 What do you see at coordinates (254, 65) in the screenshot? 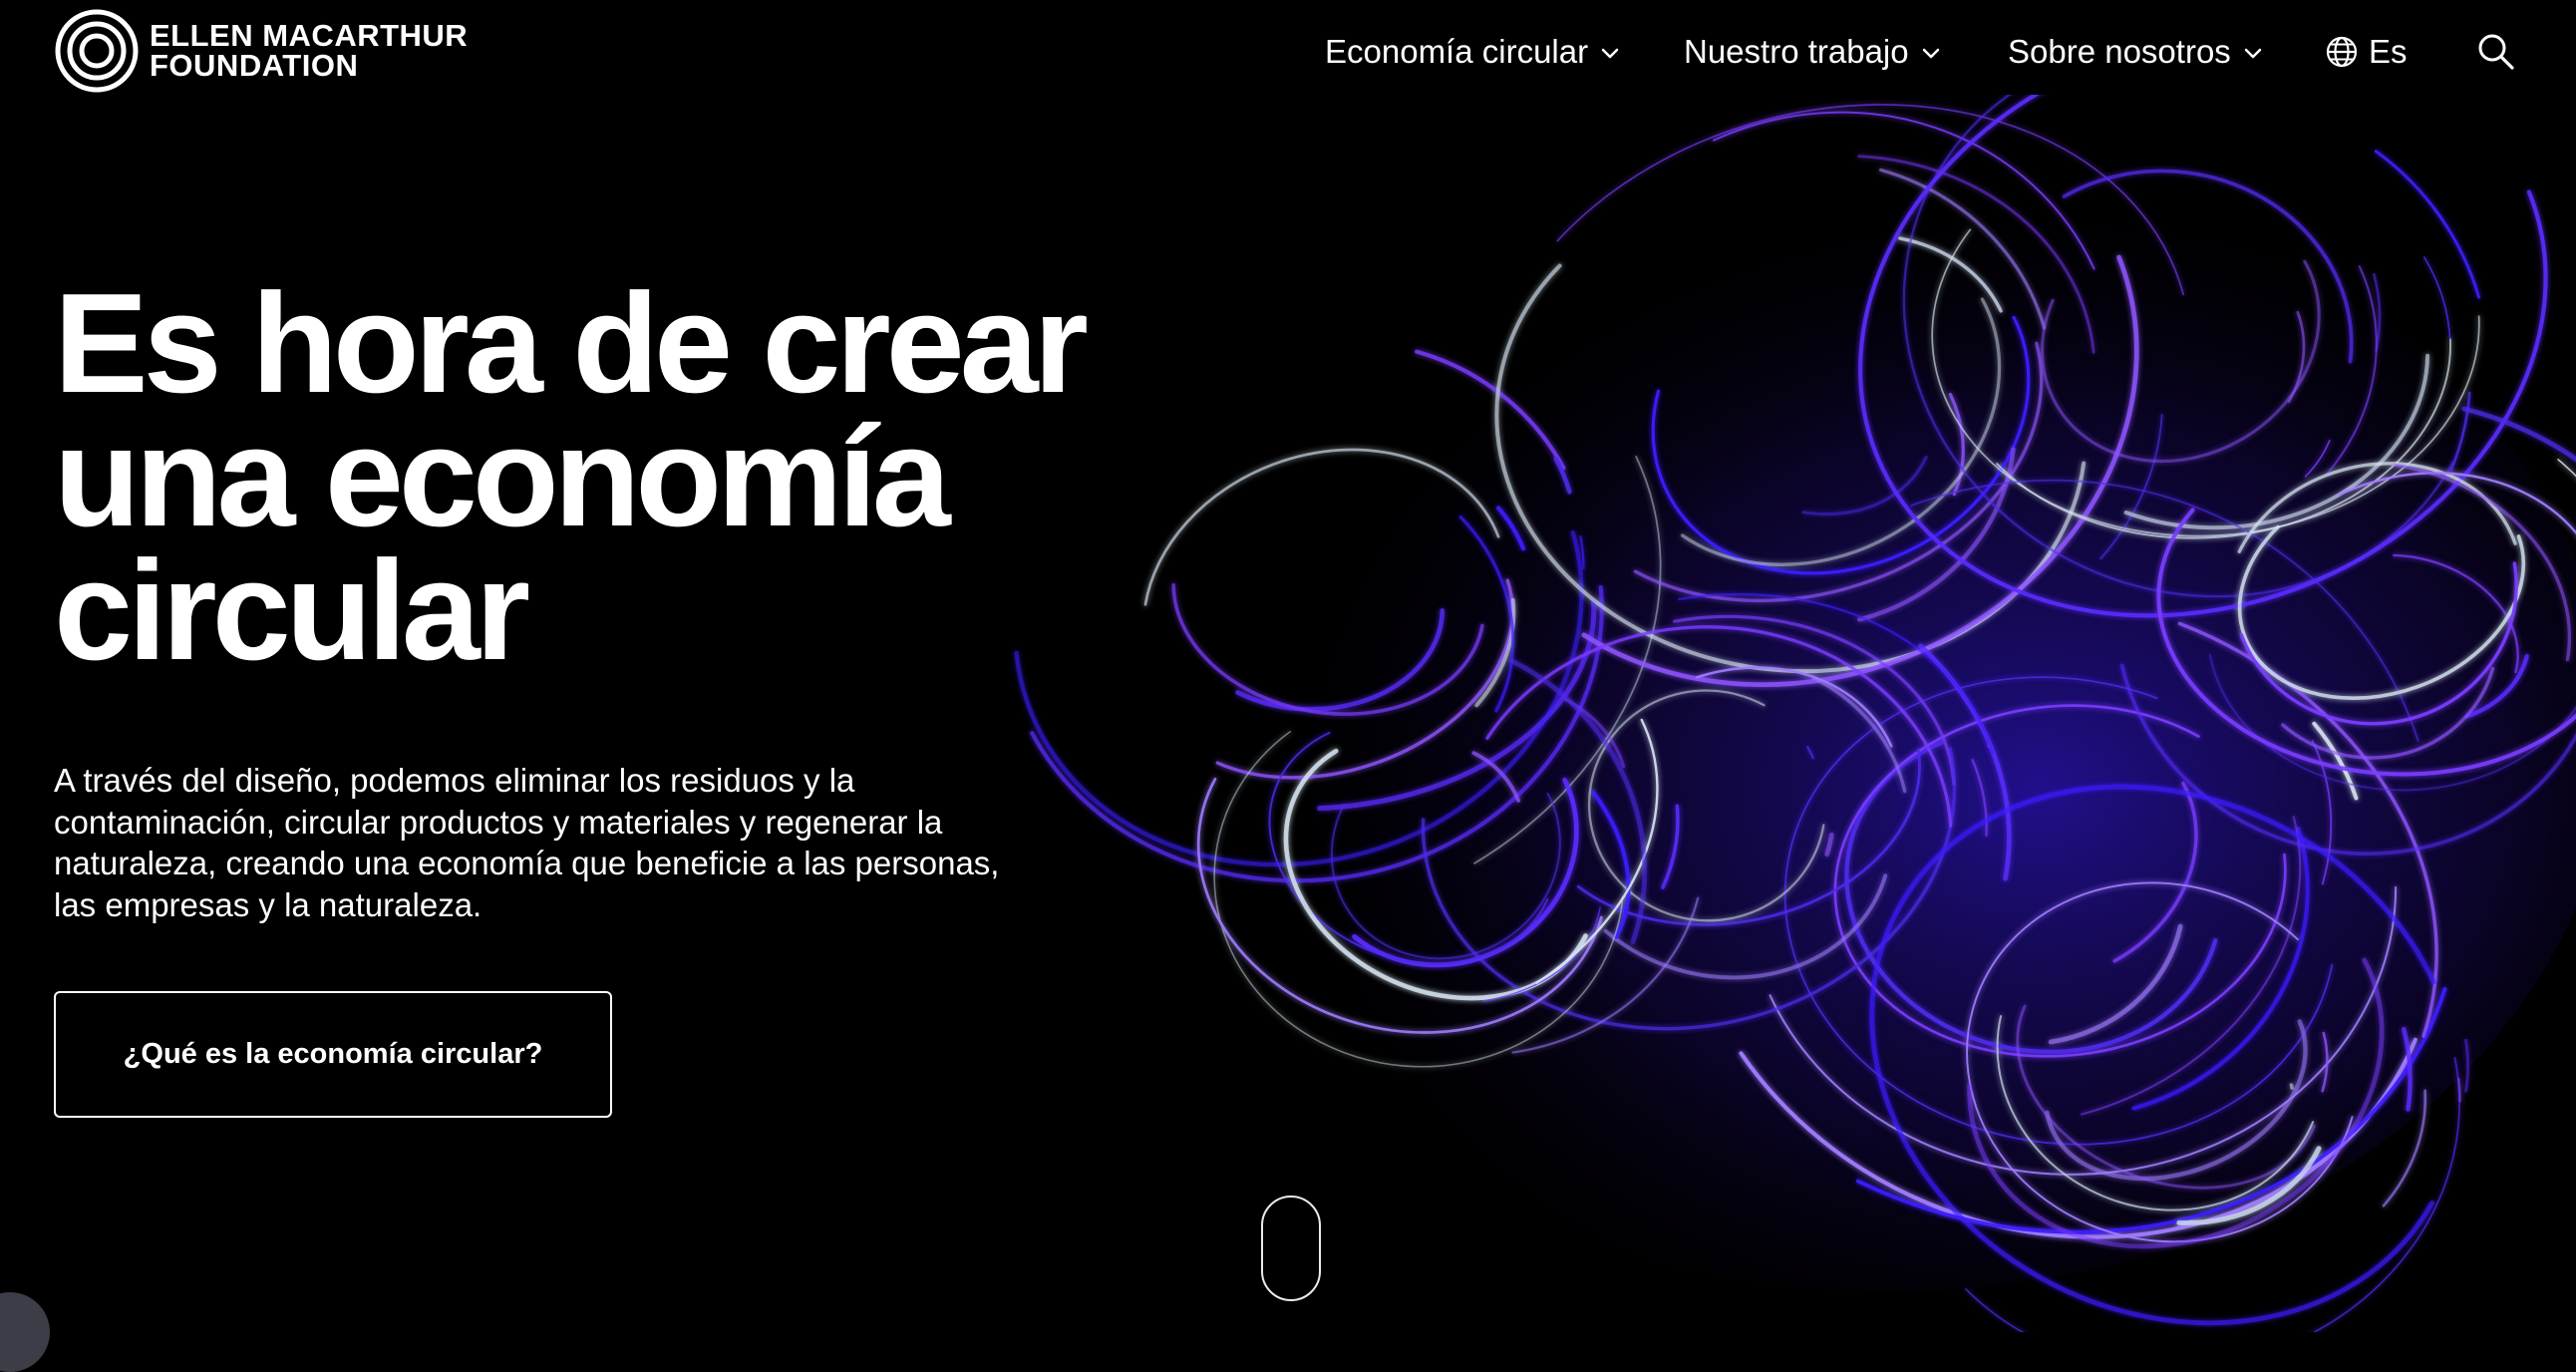
I see `brand-line-2: FOUNDATION` at bounding box center [254, 65].